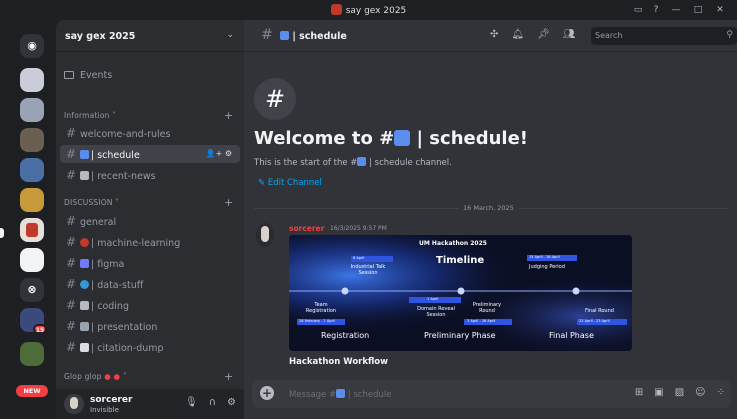  I want to click on chart-emoji-icon, so click(84, 326).